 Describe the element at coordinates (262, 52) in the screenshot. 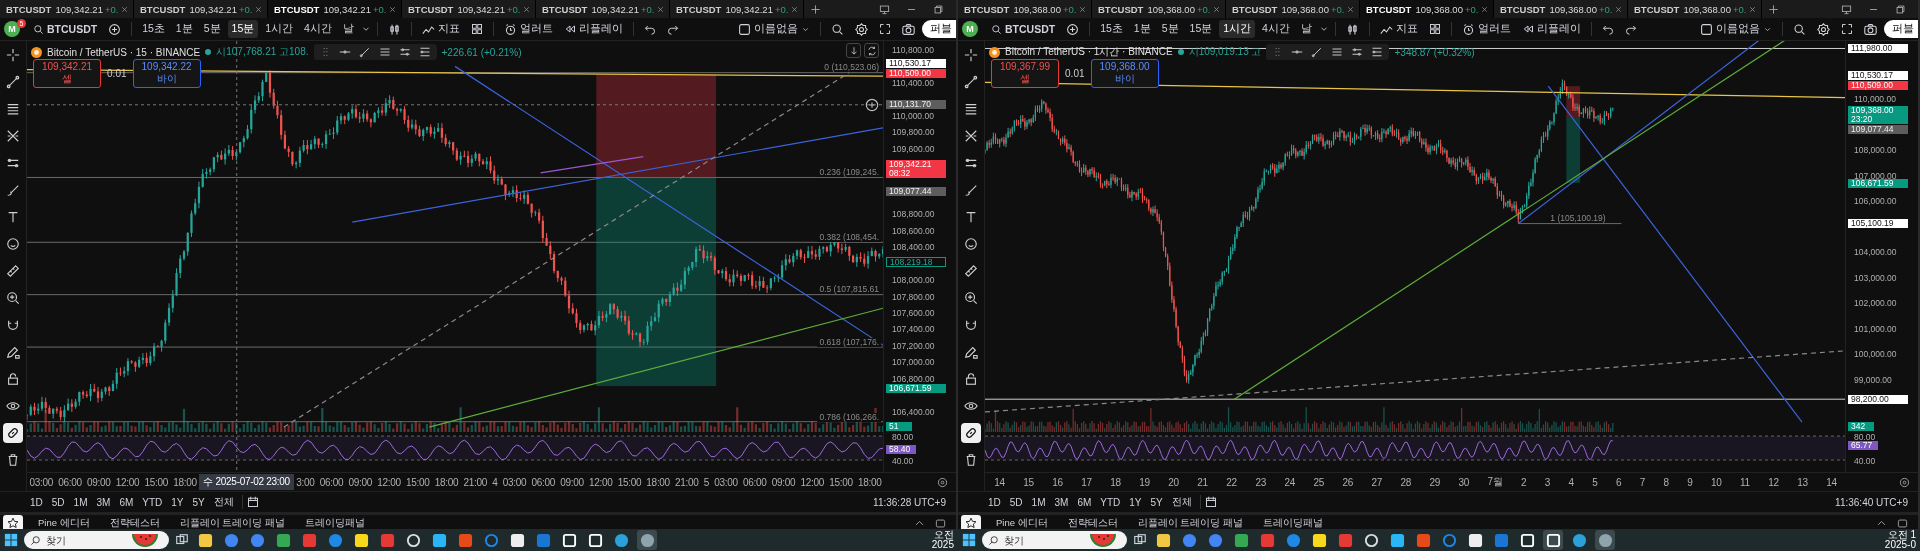

I see `ohlc-values: 시107,768.21 고108.` at that location.